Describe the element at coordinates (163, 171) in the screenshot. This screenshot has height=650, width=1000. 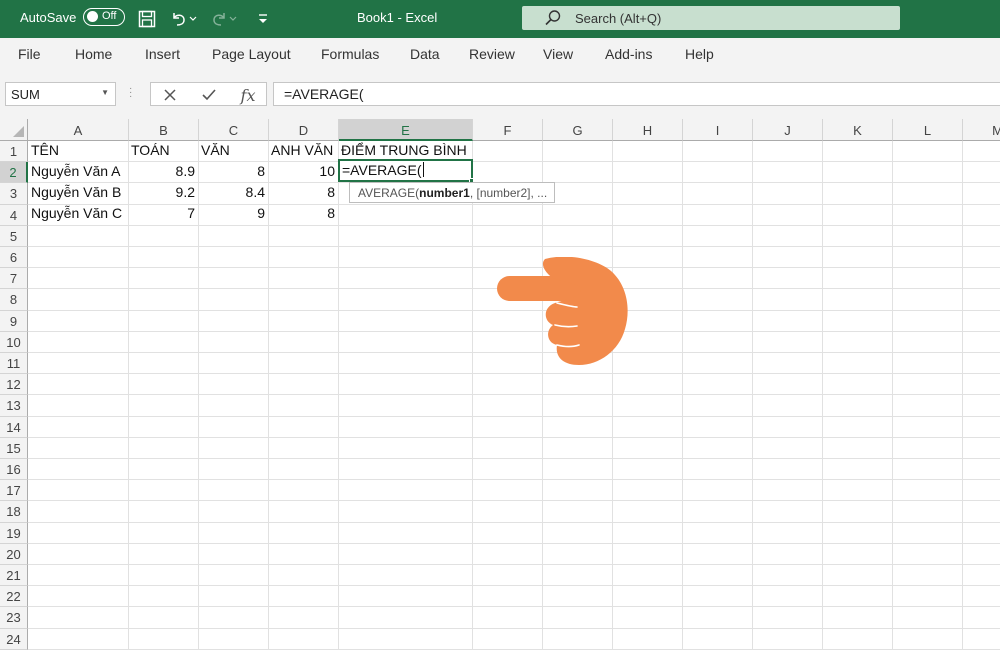
I see `cell-b2: 8.9` at that location.